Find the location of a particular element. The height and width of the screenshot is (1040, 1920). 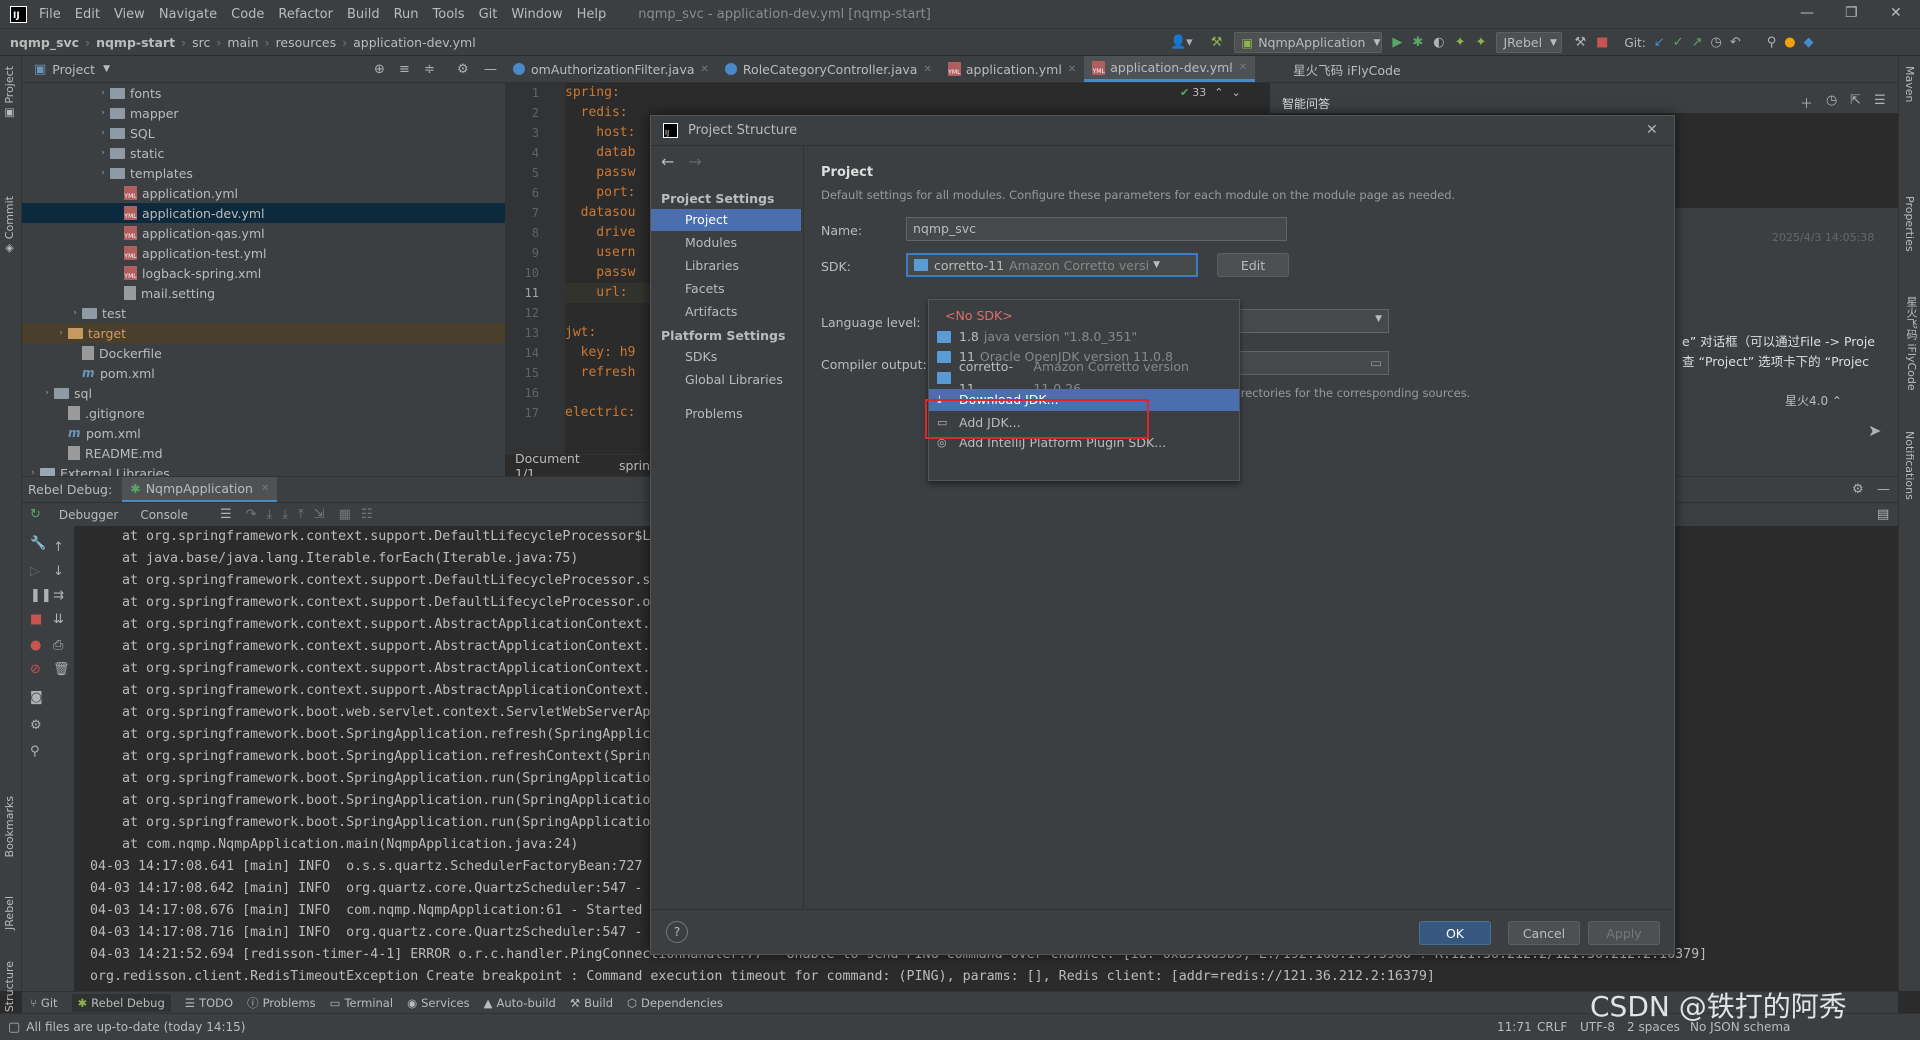

debug-icon: ✱ is located at coordinates (1417, 42).